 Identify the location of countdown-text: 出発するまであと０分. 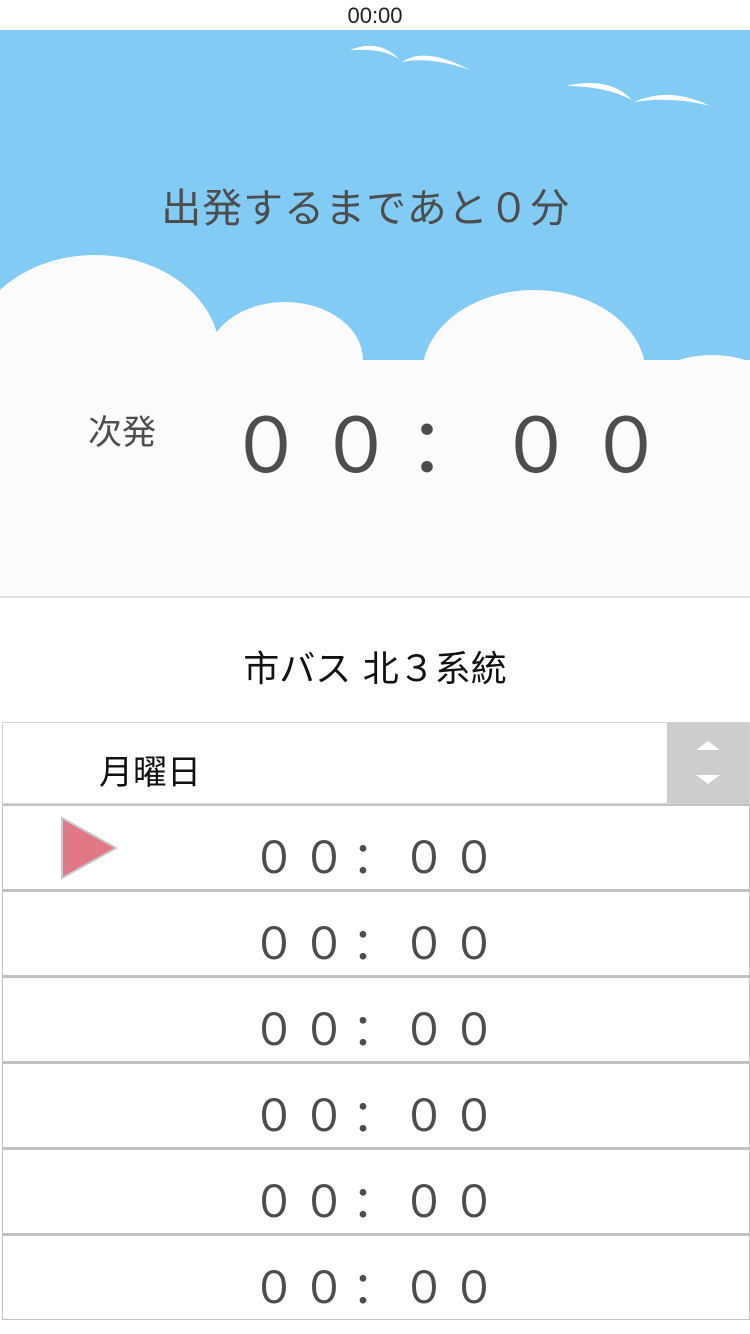
(366, 209).